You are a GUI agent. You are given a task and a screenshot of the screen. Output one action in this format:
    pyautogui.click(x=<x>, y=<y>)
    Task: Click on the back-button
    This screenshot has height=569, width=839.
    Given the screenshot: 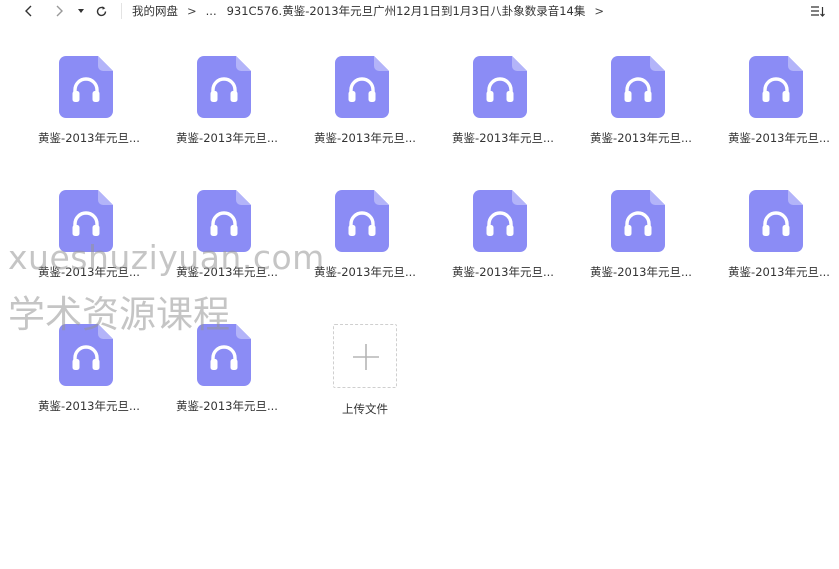 What is the action you would take?
    pyautogui.click(x=29, y=11)
    